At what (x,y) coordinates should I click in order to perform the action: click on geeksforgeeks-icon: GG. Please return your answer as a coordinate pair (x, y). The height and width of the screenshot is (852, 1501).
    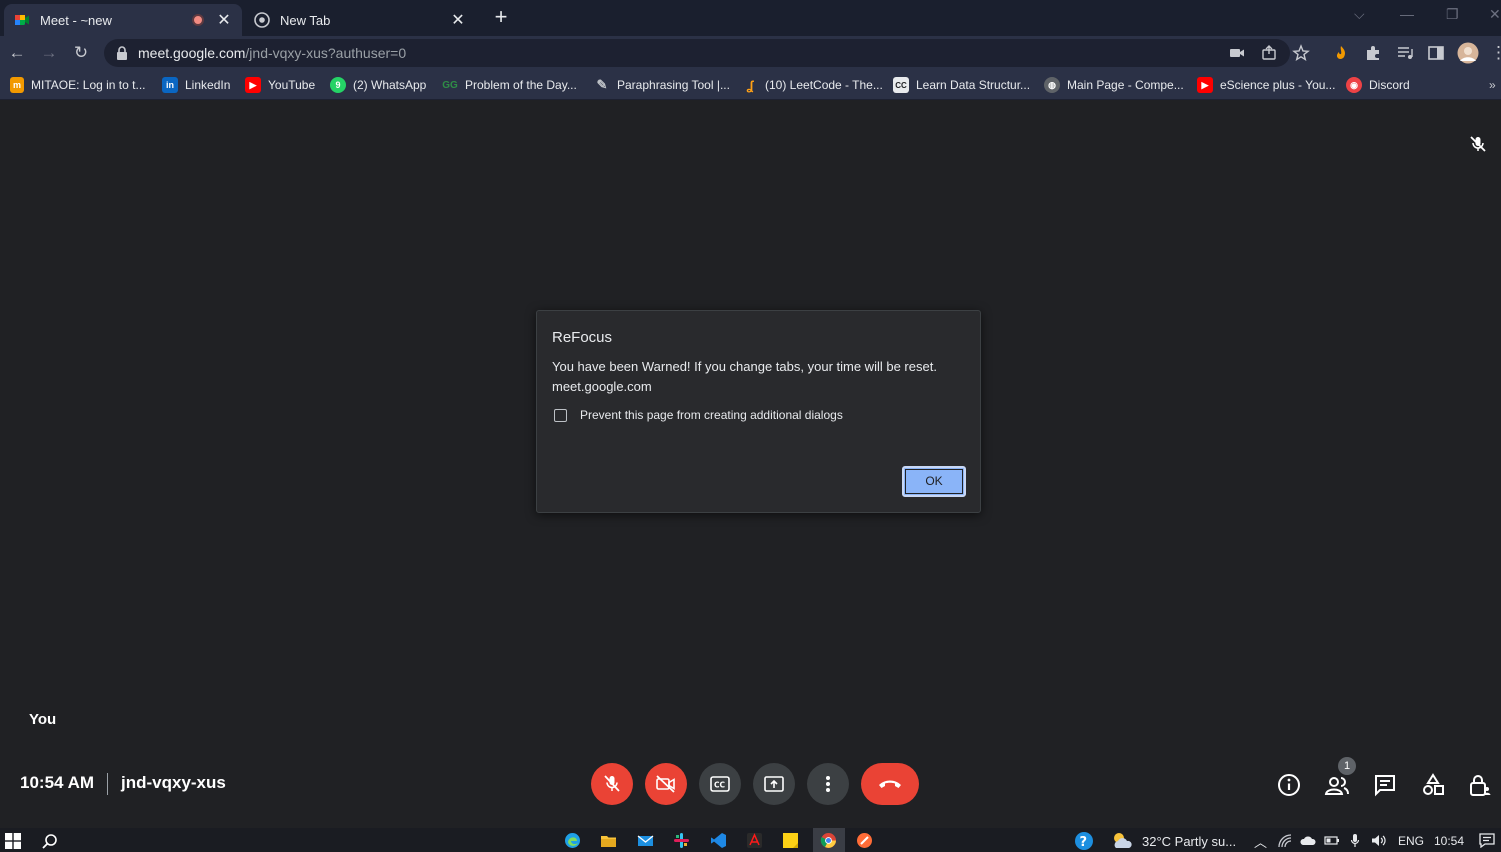
    Looking at the image, I should click on (450, 85).